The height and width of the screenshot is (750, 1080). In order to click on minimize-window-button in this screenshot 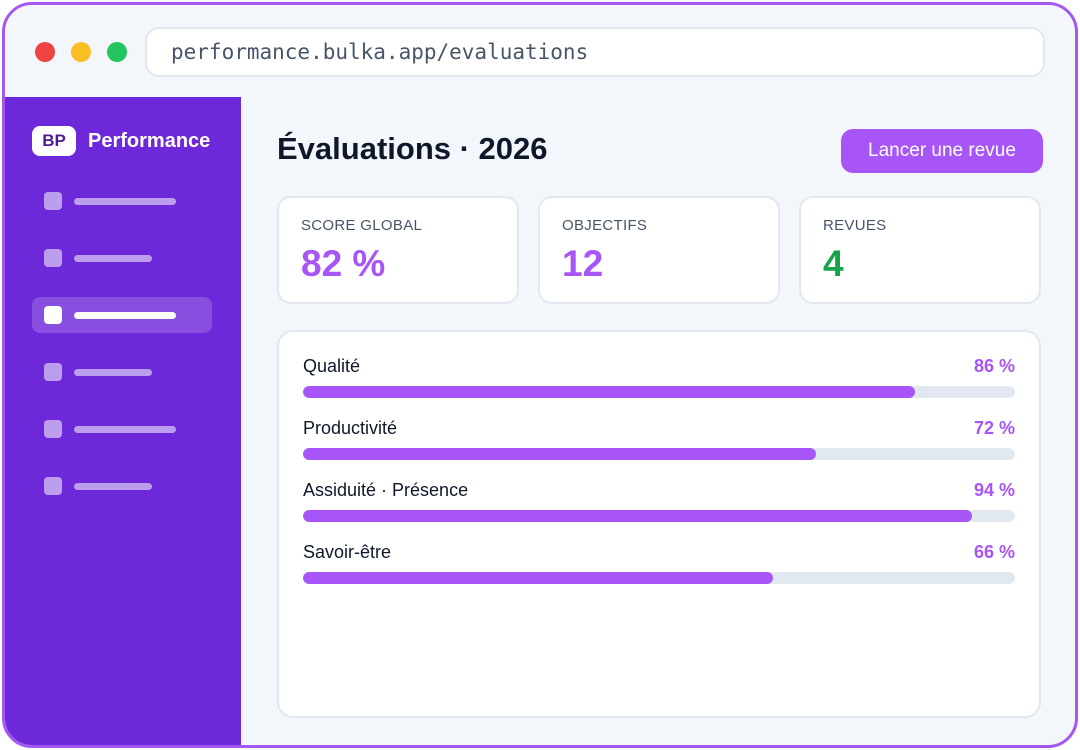, I will do `click(81, 52)`.